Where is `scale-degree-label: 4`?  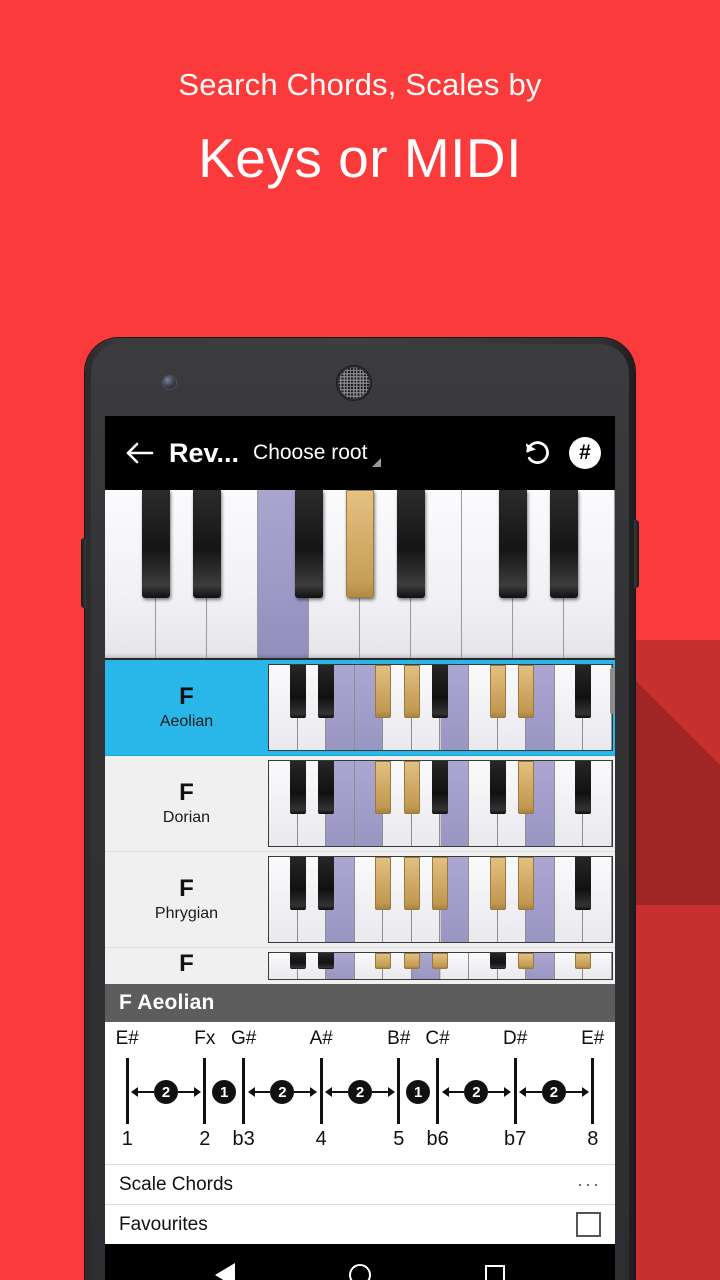
scale-degree-label: 4 is located at coordinates (321, 1139).